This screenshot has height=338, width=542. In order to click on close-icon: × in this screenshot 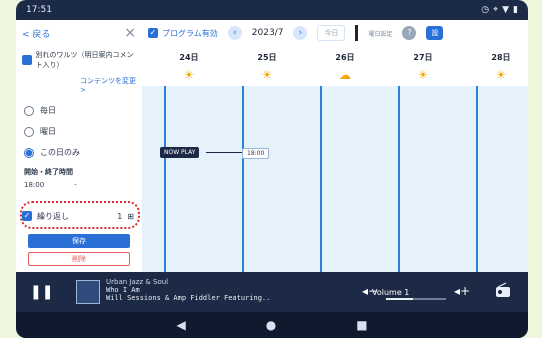, I will do `click(130, 33)`.